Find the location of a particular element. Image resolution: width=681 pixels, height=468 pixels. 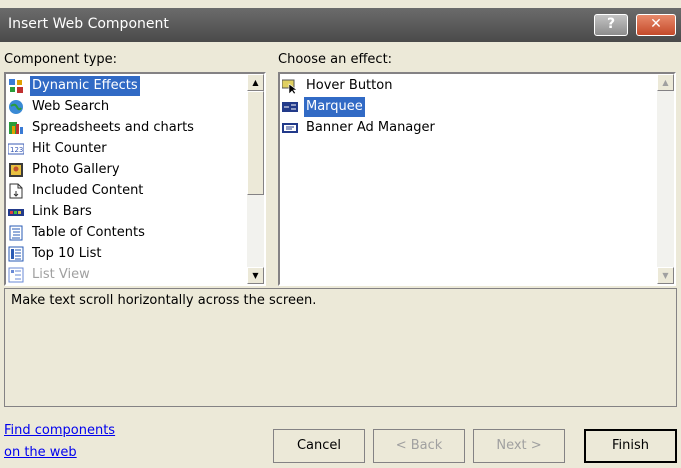

banner-ad-icon is located at coordinates (290, 128).